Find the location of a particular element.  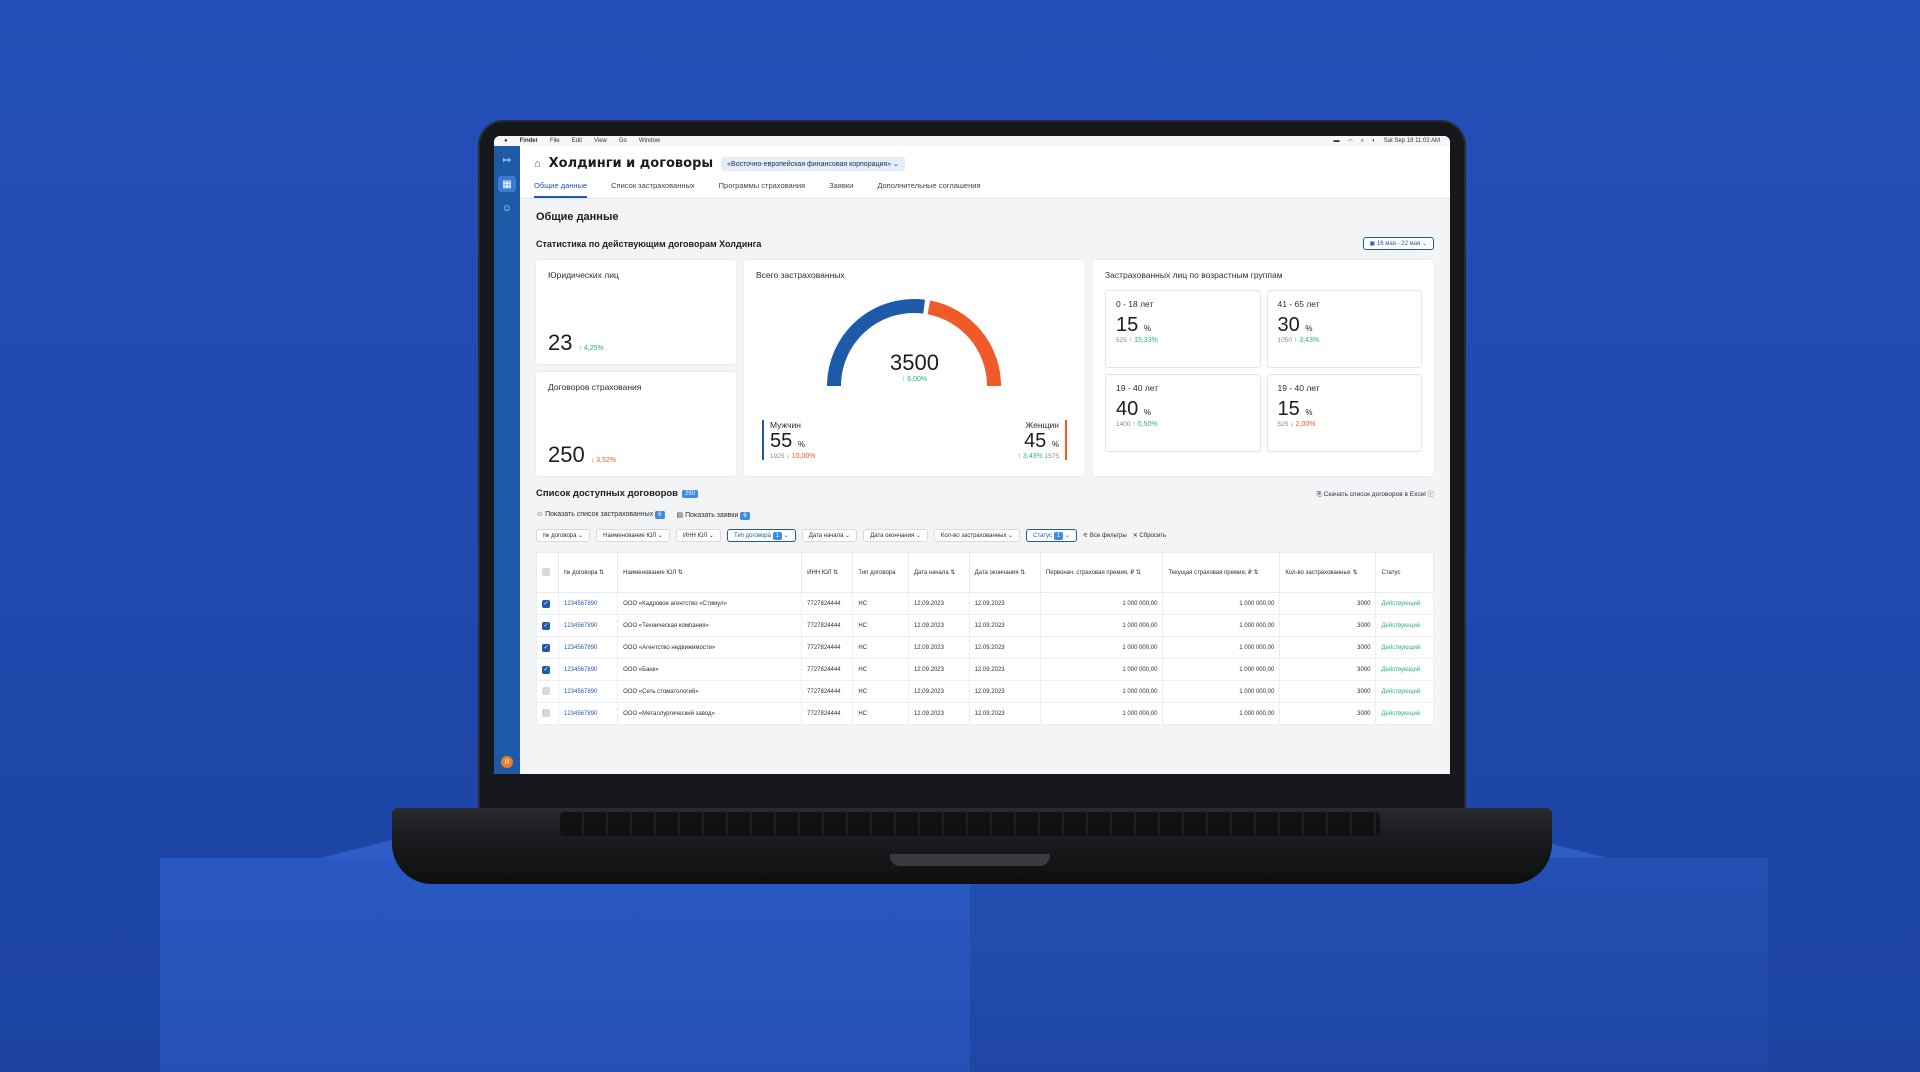

col-current-premium: Текущая страховая премия, ₽ ⇅ is located at coordinates (1221, 572).